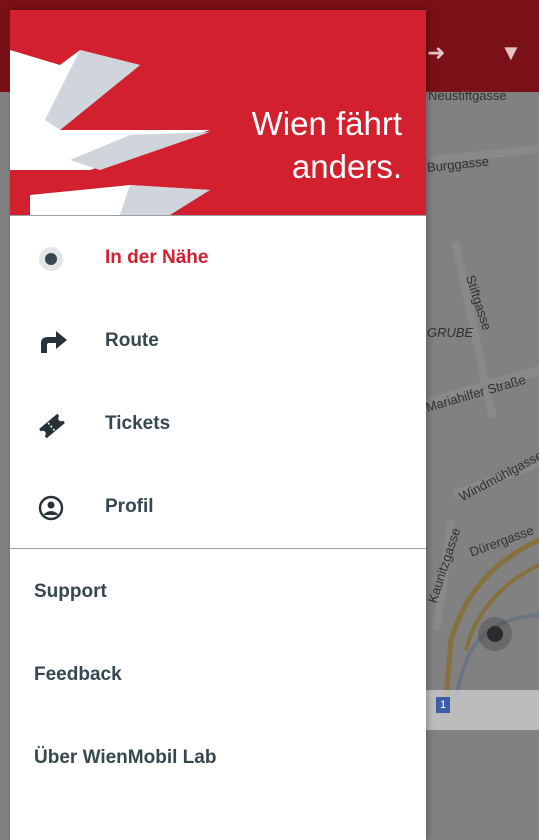 The width and height of the screenshot is (539, 840). I want to click on nav-item-label: Tickets, so click(138, 423).